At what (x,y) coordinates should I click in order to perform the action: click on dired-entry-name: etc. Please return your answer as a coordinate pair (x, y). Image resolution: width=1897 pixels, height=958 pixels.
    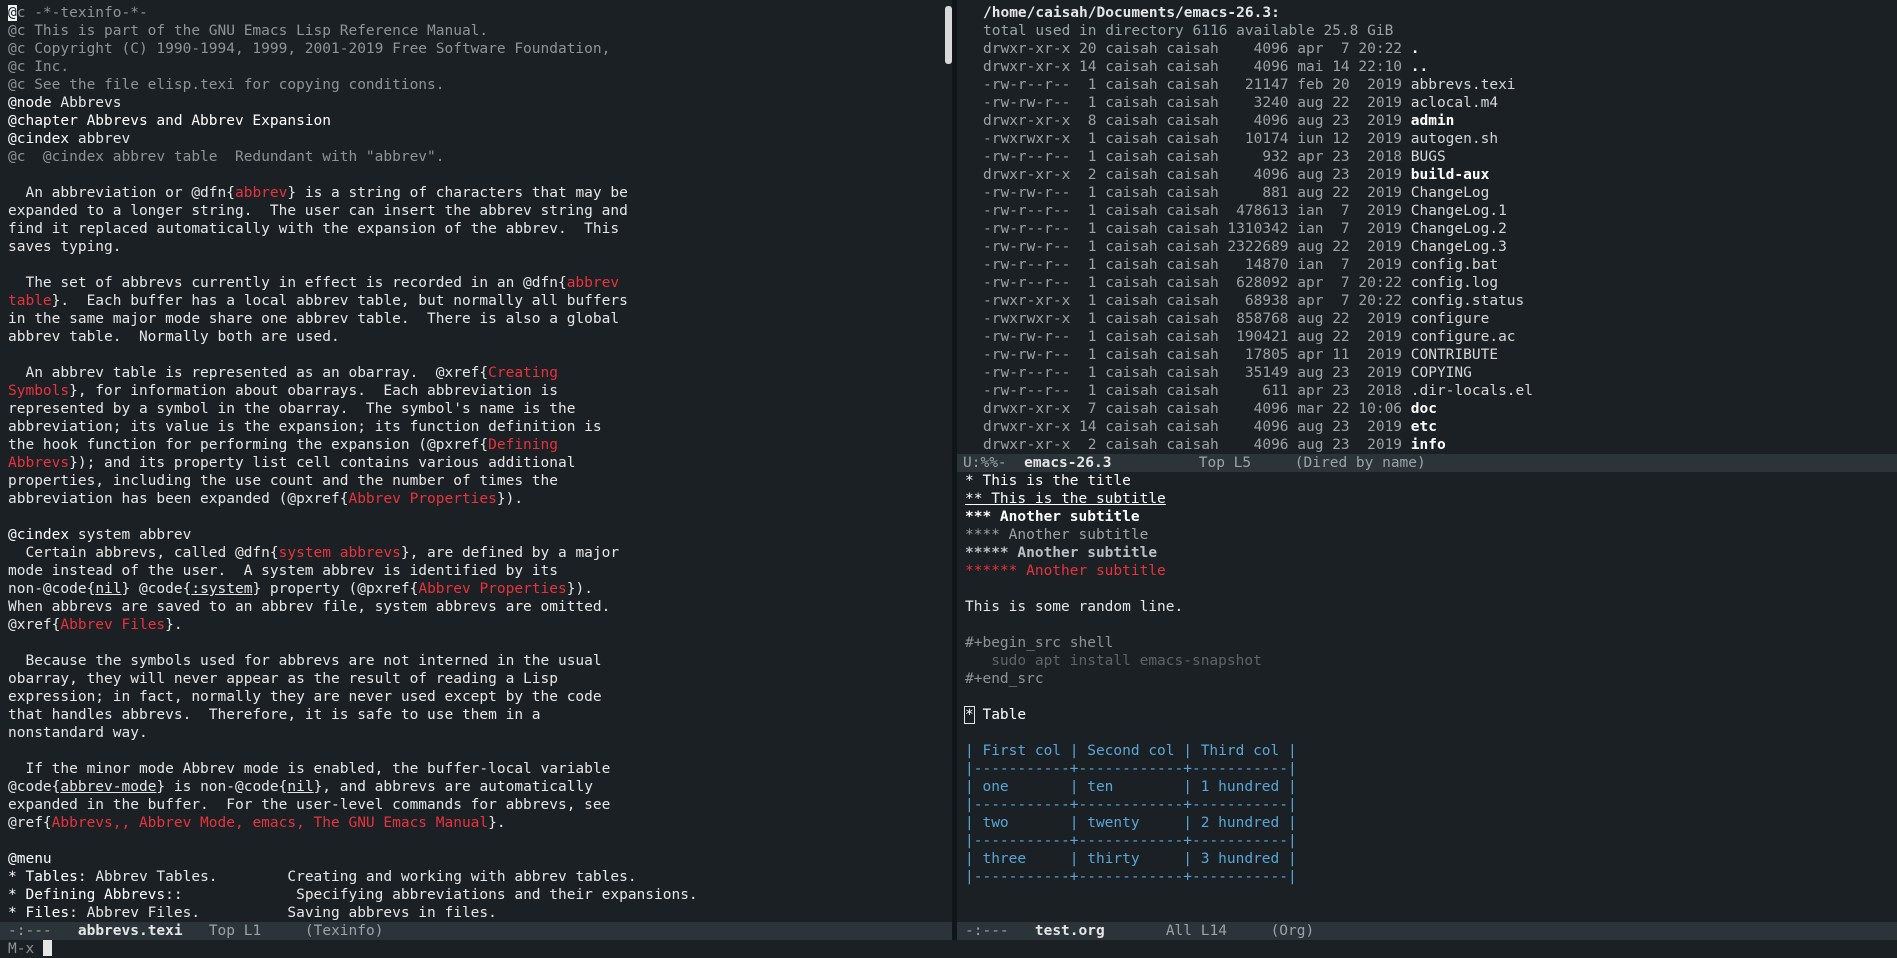
    Looking at the image, I should click on (1424, 427).